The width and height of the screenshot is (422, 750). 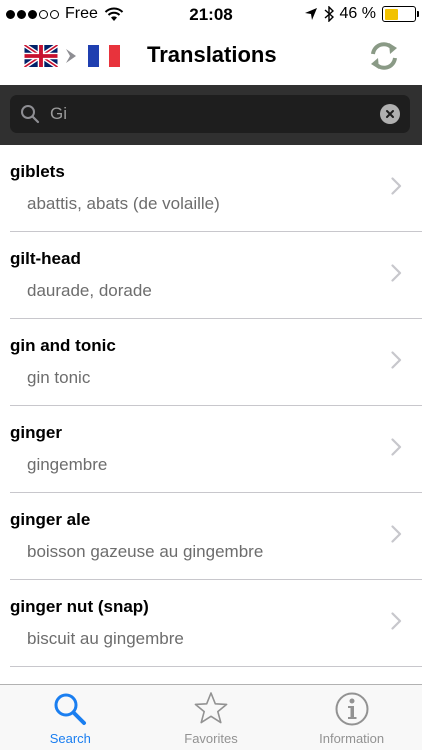 I want to click on result-row: ginger gingembre, so click(x=216, y=449).